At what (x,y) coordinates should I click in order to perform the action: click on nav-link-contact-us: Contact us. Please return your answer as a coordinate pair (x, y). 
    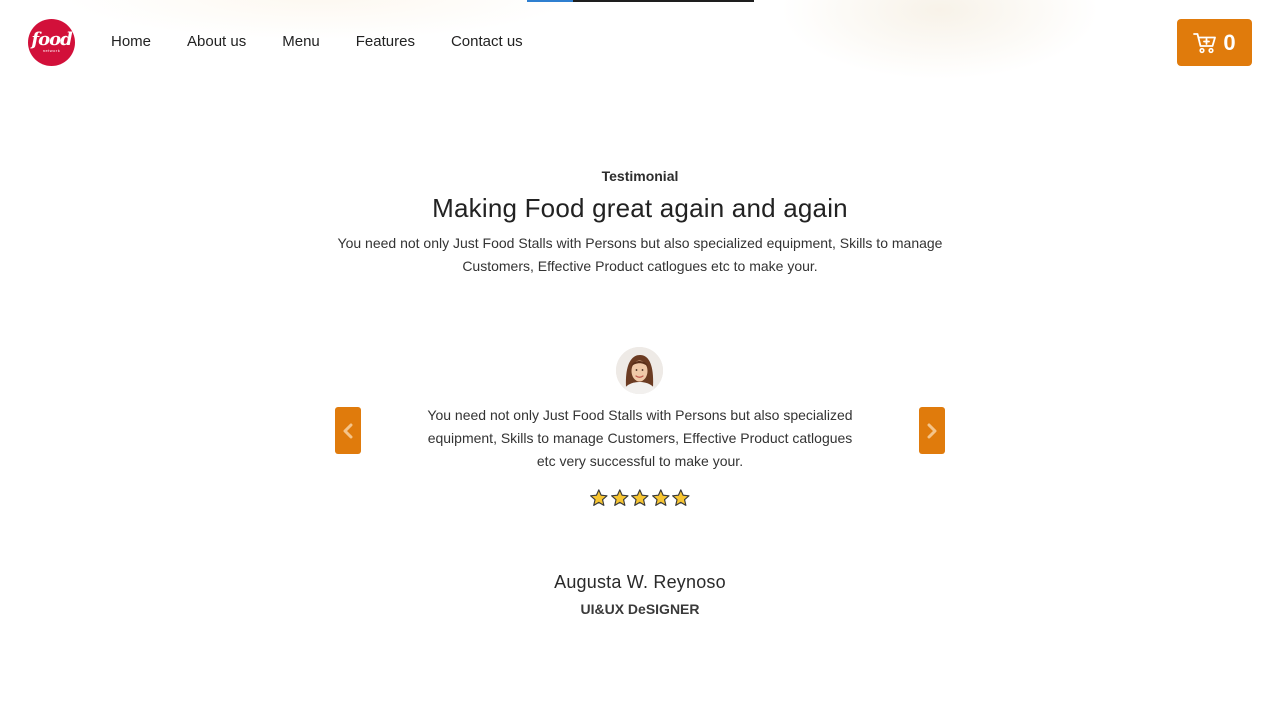
    Looking at the image, I should click on (487, 42).